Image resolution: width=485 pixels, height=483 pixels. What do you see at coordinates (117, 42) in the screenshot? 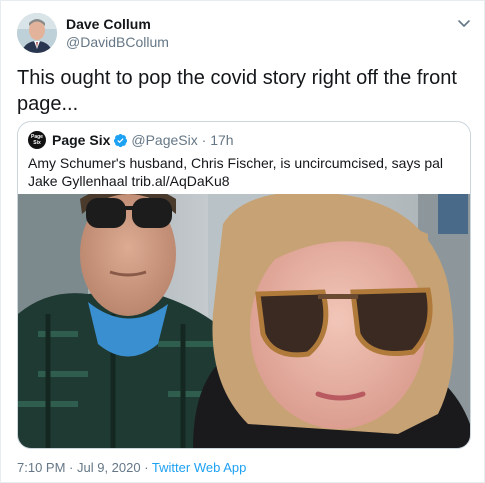
I see `author-handle: @DavidBCollum` at bounding box center [117, 42].